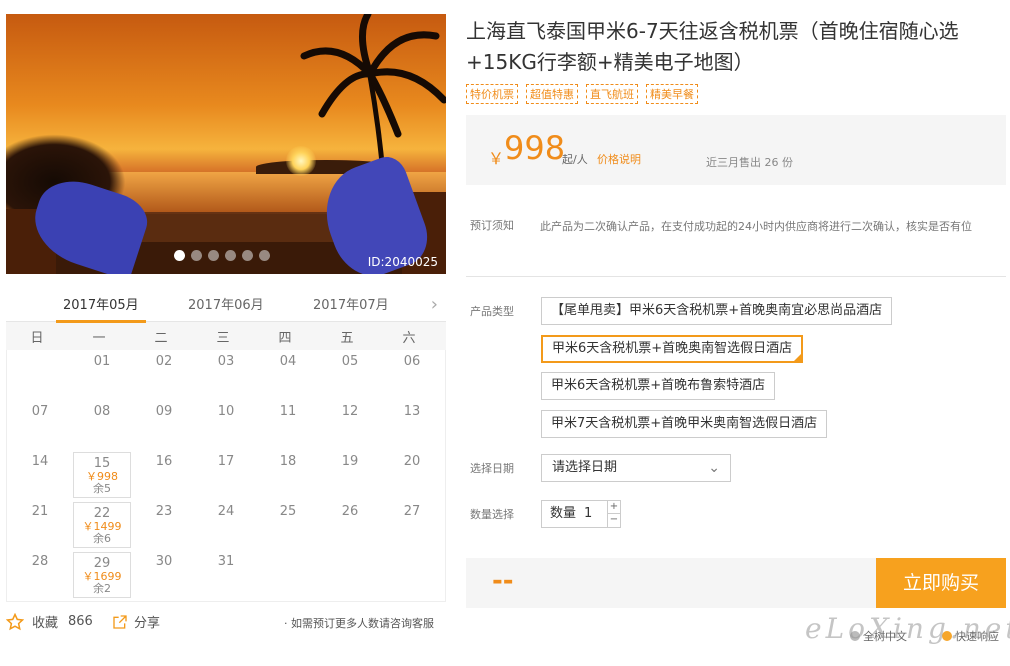 Image resolution: width=1010 pixels, height=666 pixels. What do you see at coordinates (226, 511) in the screenshot?
I see `day-number: 24` at bounding box center [226, 511].